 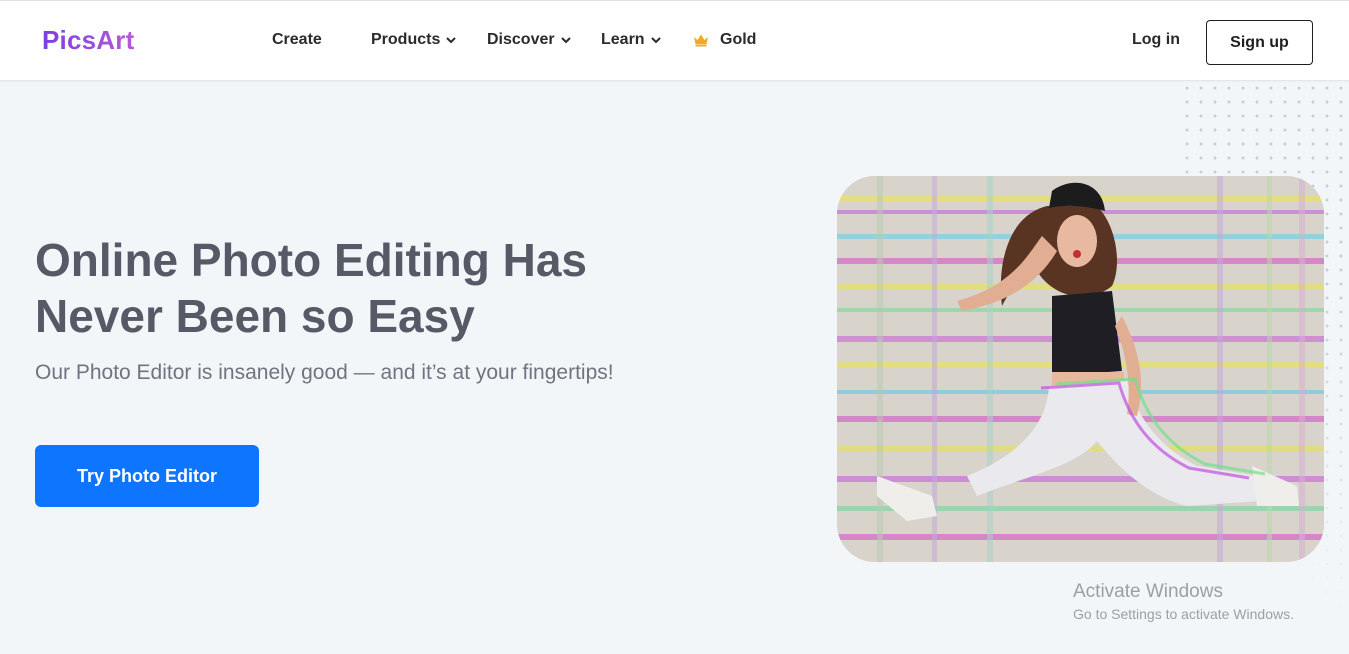 I want to click on activate-windows-subtitle: Go to Settings to activate Windows., so click(x=1183, y=614).